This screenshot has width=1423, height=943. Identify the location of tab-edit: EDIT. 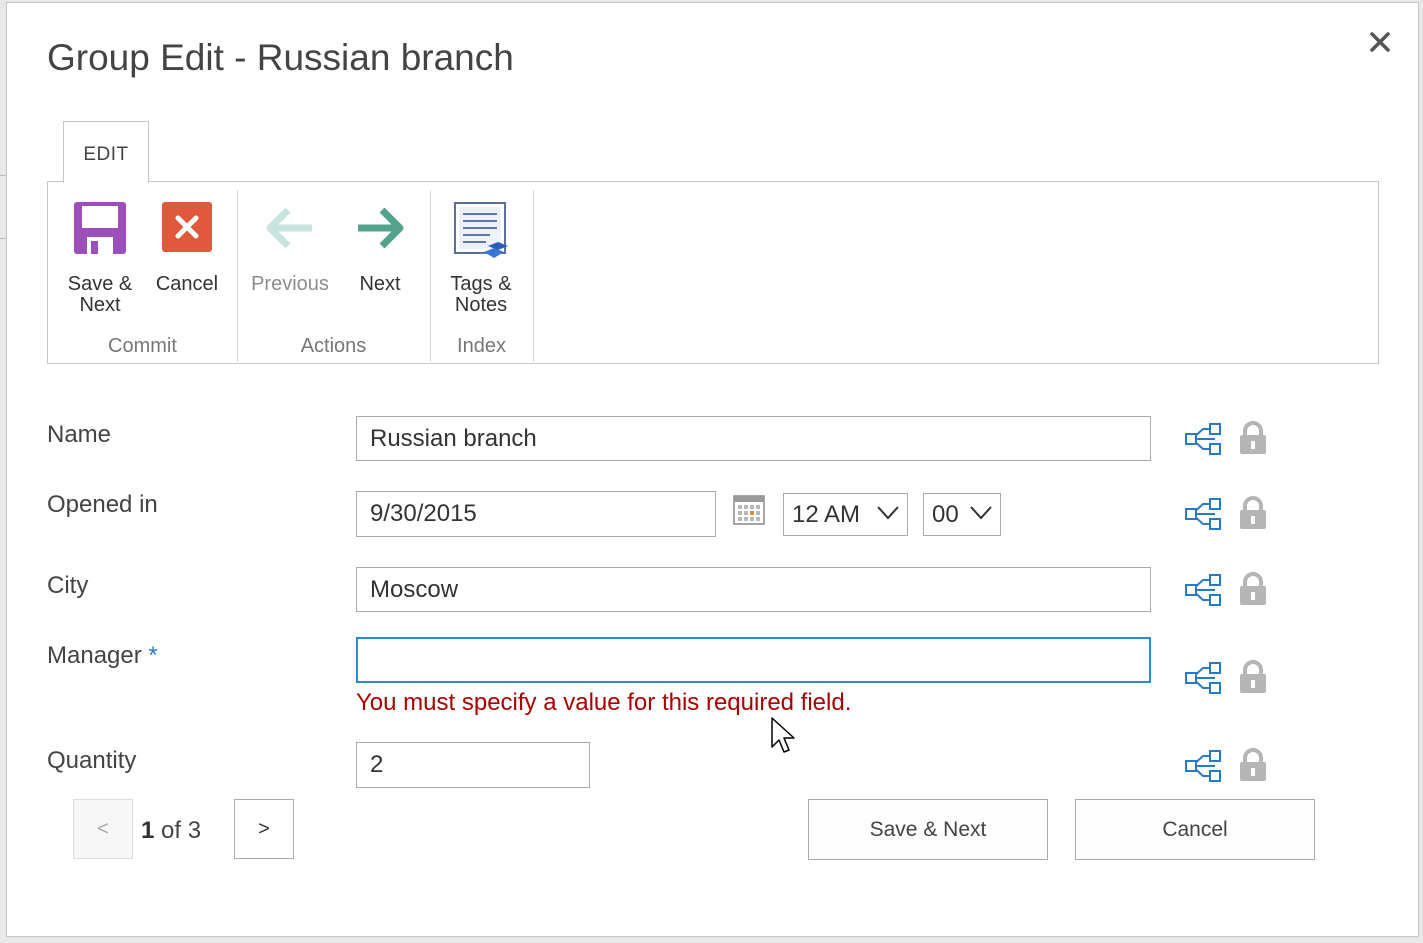
(106, 152).